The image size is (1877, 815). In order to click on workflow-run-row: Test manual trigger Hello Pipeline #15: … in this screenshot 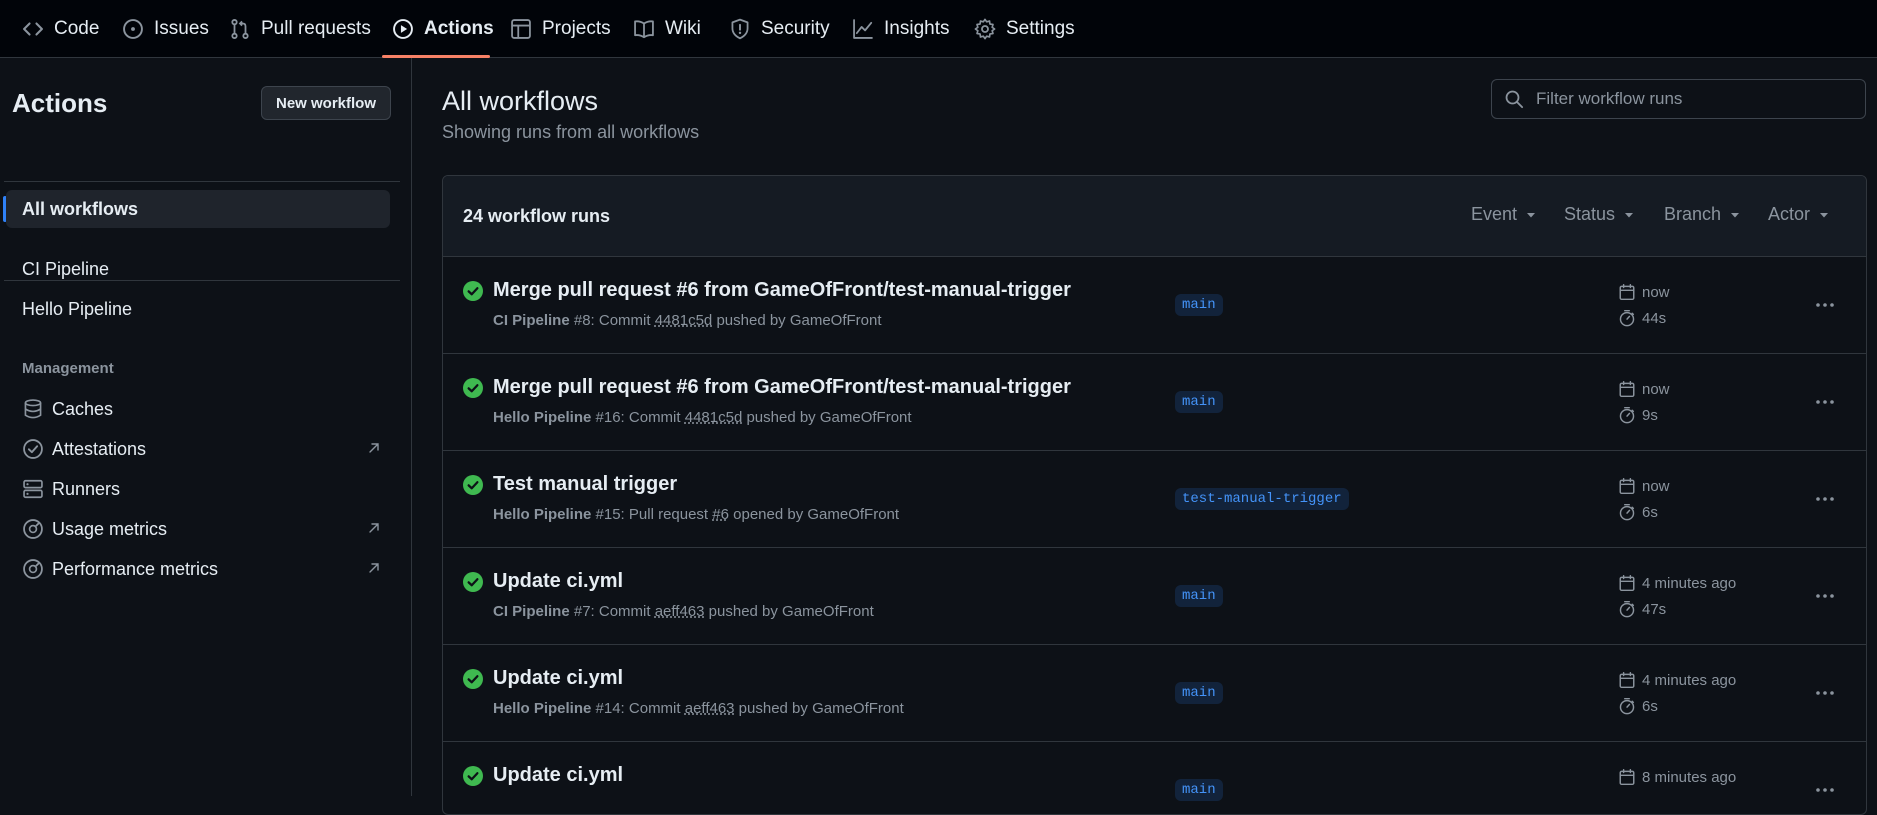, I will do `click(1154, 499)`.